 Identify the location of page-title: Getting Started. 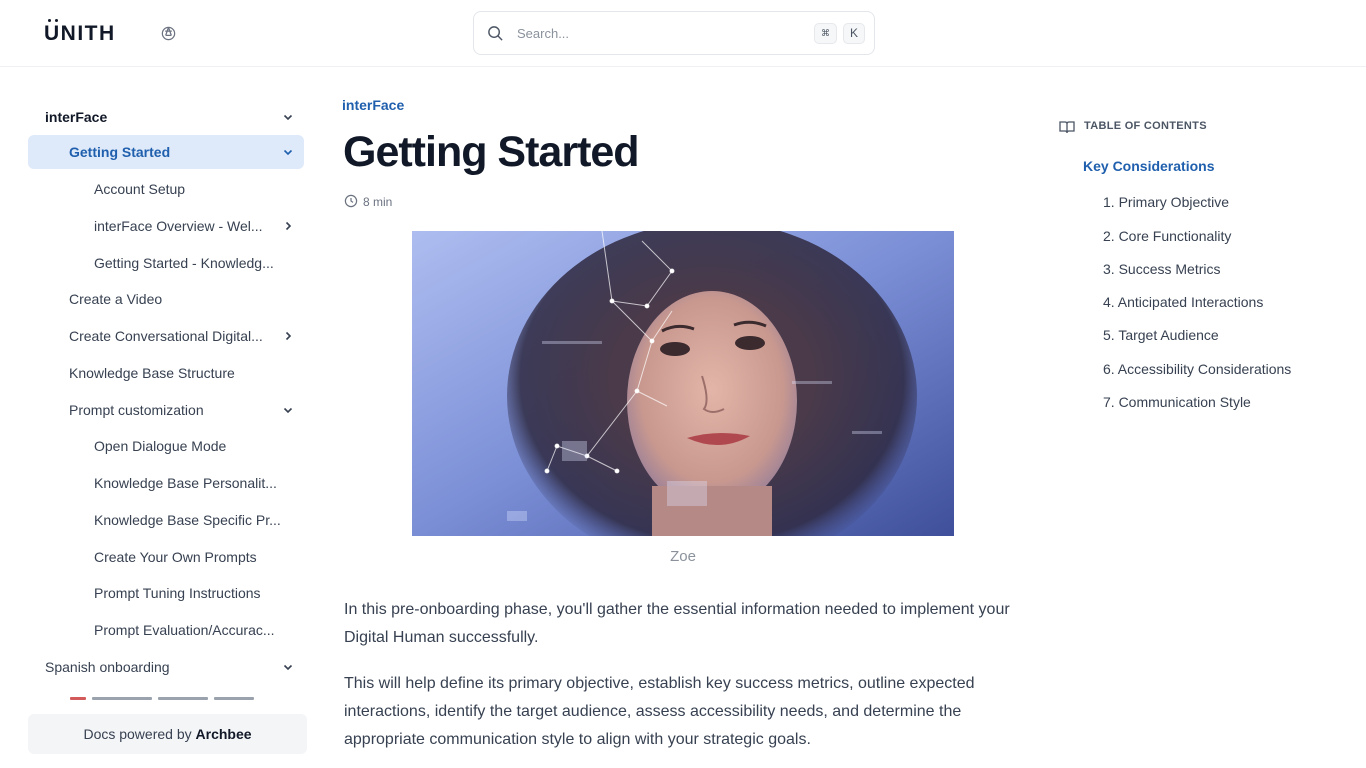
(491, 152).